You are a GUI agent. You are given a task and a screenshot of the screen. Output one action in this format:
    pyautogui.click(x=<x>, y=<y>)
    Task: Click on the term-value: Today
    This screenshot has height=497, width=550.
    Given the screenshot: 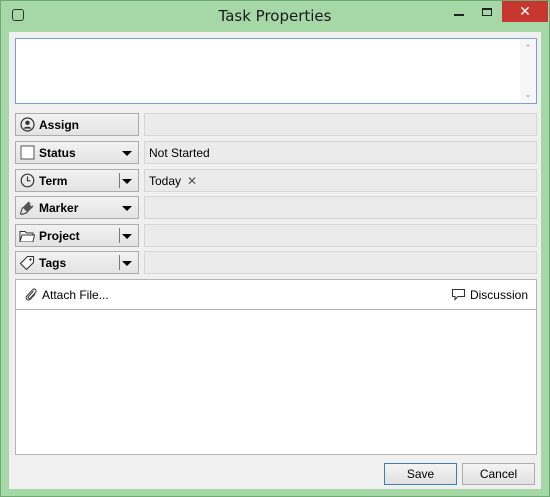 What is the action you would take?
    pyautogui.click(x=165, y=180)
    